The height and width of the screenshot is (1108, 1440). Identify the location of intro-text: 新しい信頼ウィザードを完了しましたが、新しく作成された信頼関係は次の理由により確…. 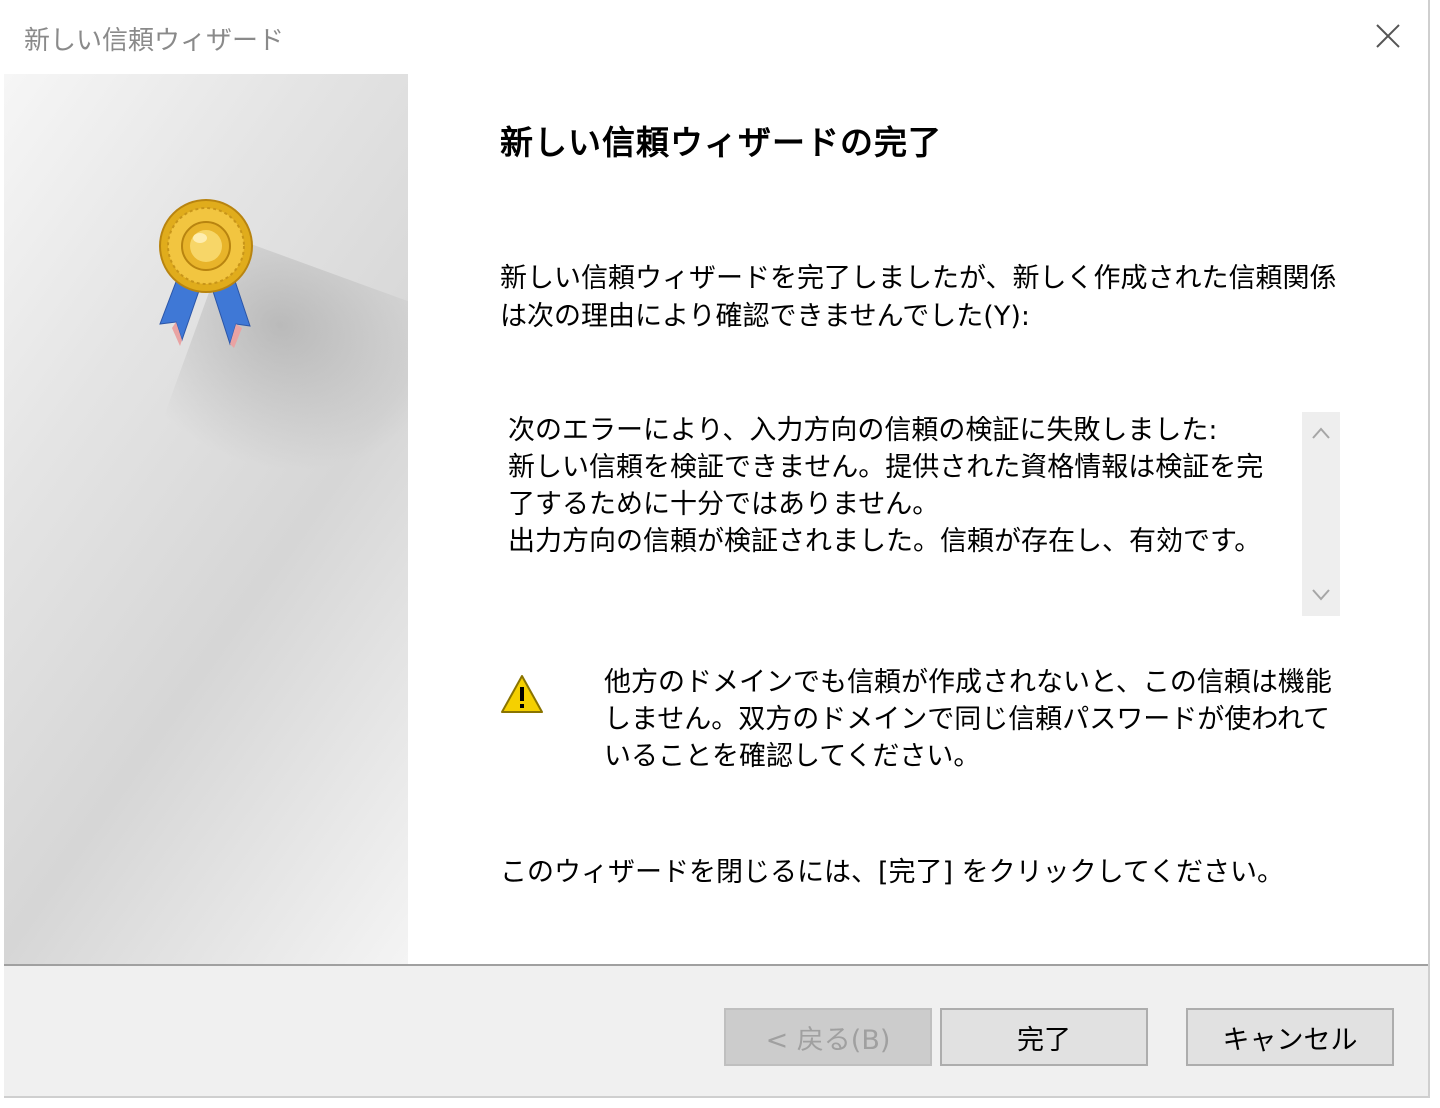
(918, 297).